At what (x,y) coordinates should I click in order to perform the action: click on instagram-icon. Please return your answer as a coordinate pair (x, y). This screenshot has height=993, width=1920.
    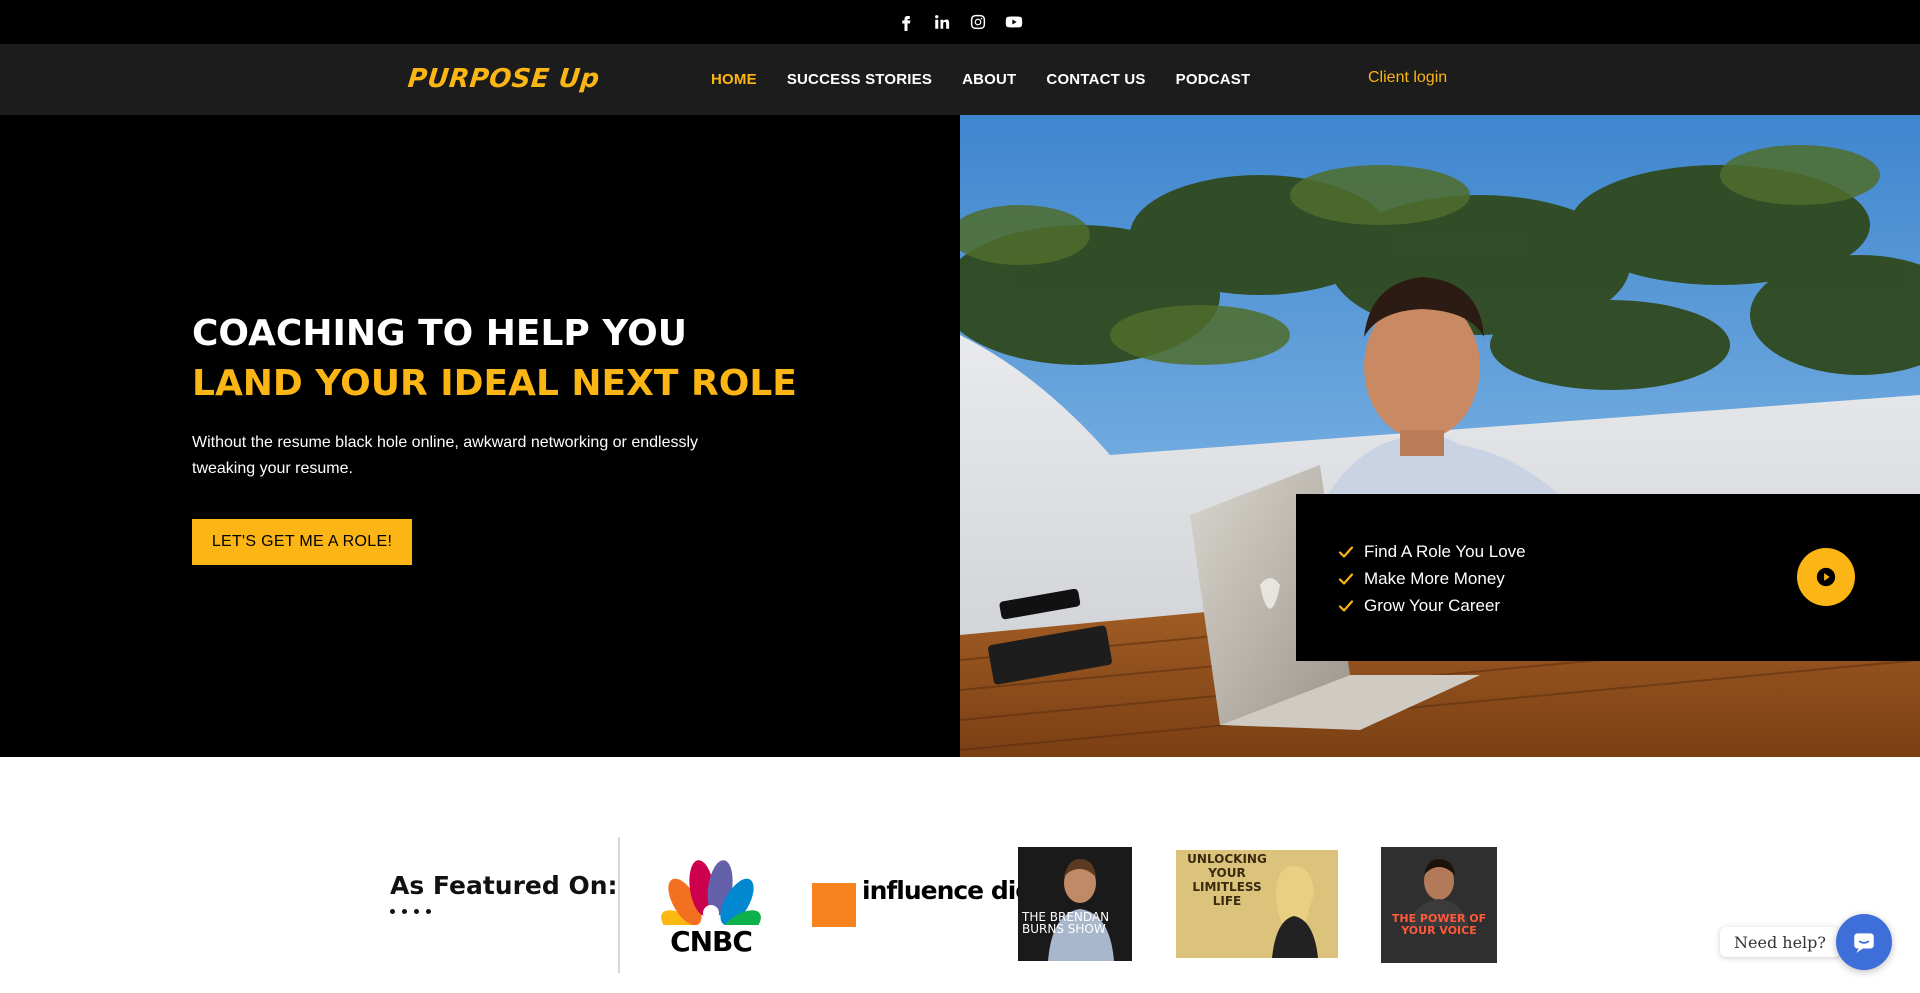
    Looking at the image, I should click on (978, 22).